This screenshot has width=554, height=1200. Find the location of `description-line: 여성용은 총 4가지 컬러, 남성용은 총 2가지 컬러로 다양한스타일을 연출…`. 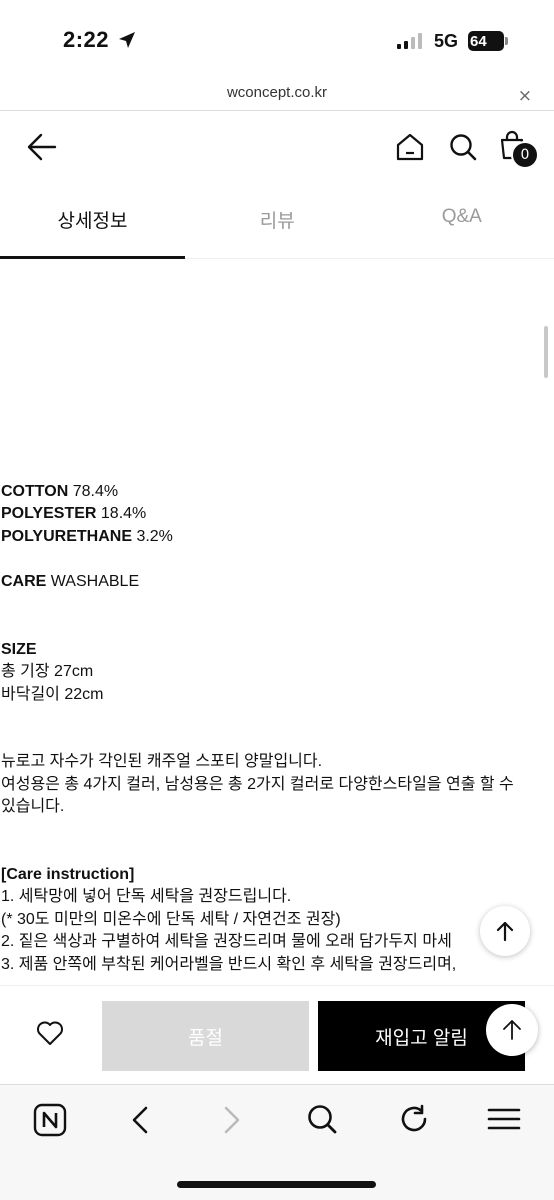

description-line: 여성용은 총 4가지 컬러, 남성용은 총 2가지 컬러로 다양한스타일을 연출… is located at coordinates (257, 784).